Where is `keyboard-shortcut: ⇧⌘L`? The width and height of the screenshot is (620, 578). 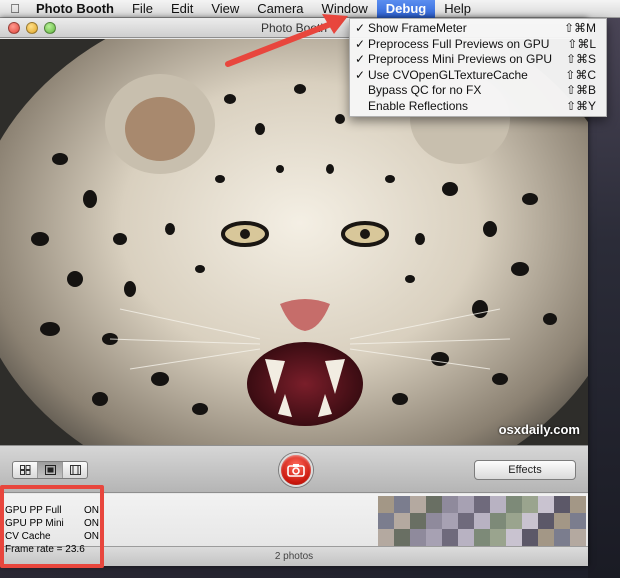
keyboard-shortcut: ⇧⌘L is located at coordinates (581, 43).